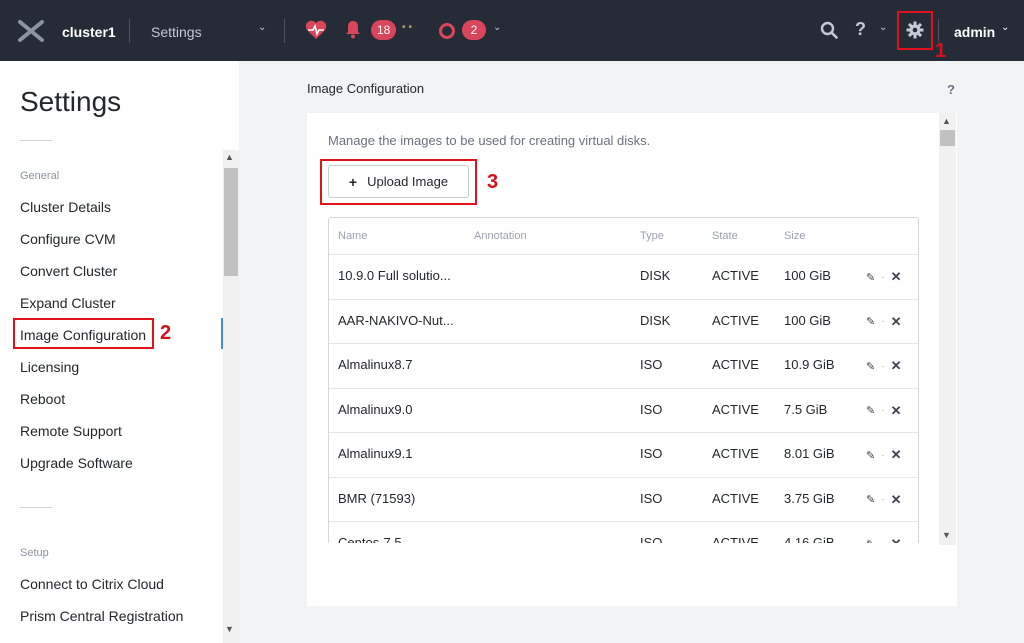 The image size is (1024, 643). Describe the element at coordinates (42, 399) in the screenshot. I see `sidebar-item-reboot: Reboot` at that location.